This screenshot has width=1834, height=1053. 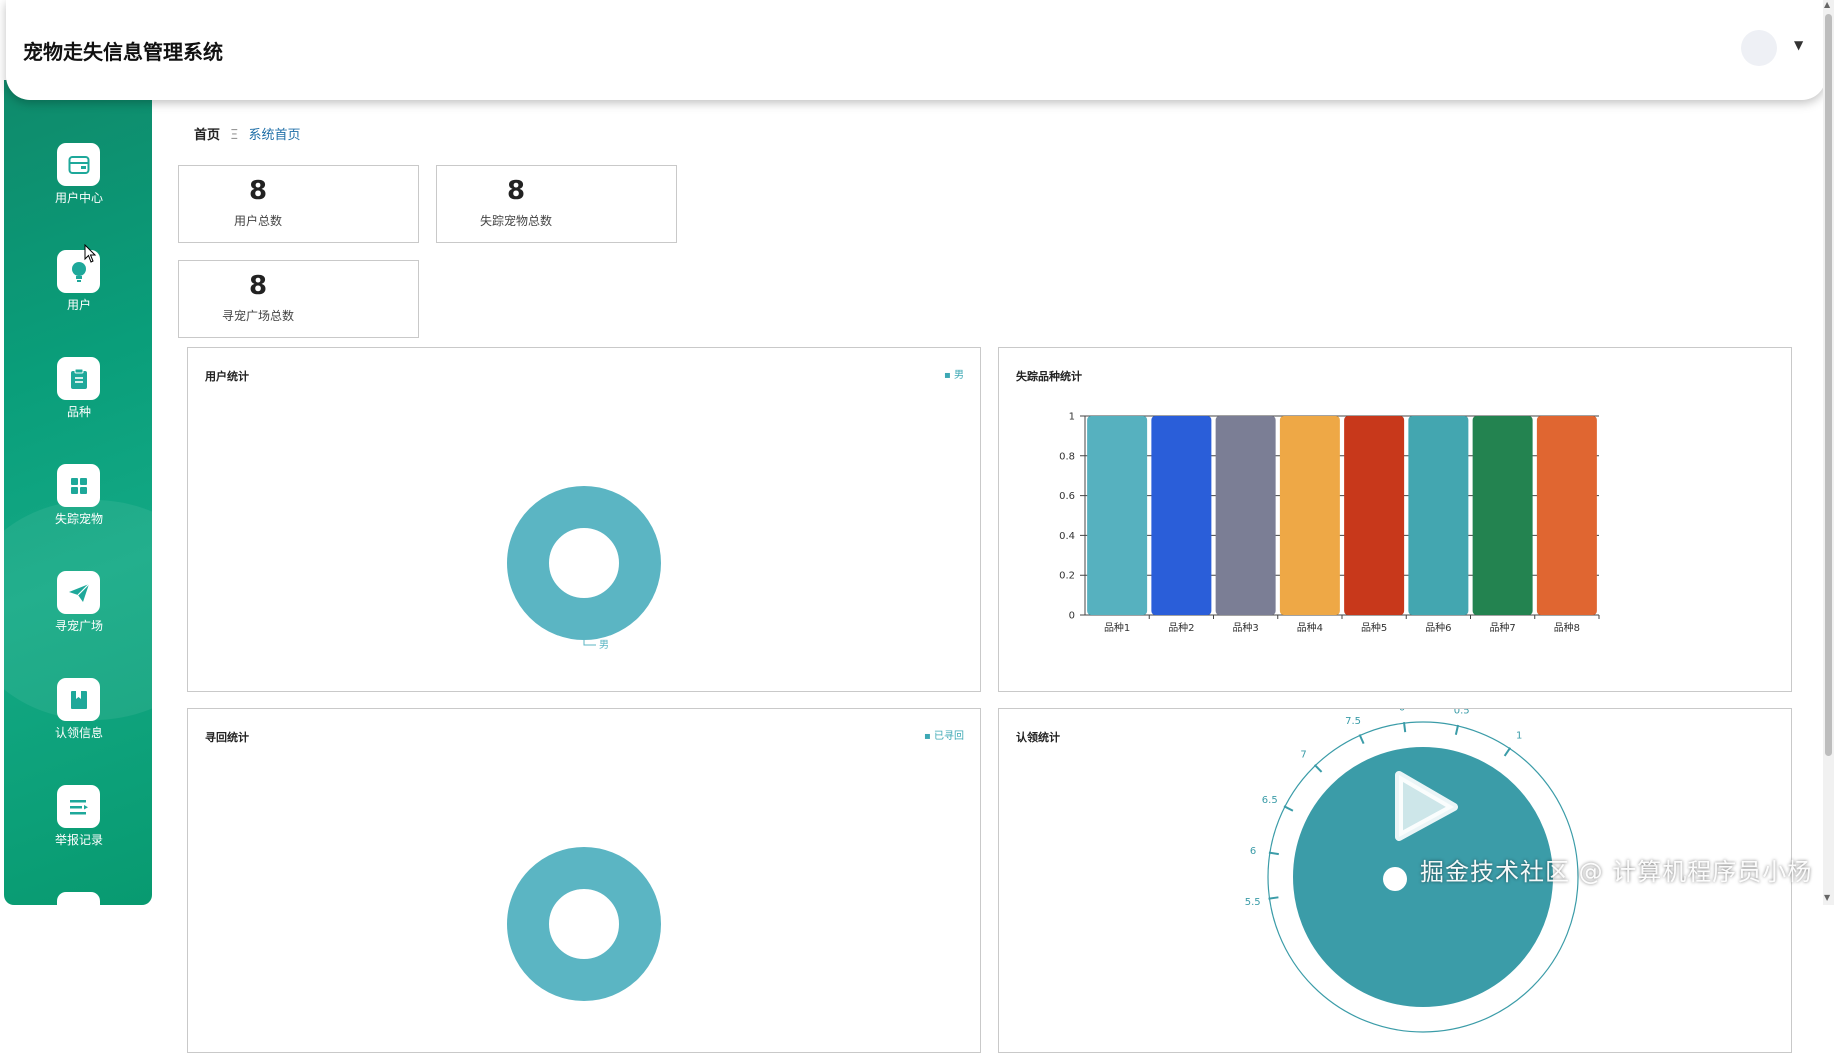 I want to click on sidebar-item-label: 失踪宠物, so click(x=78, y=519).